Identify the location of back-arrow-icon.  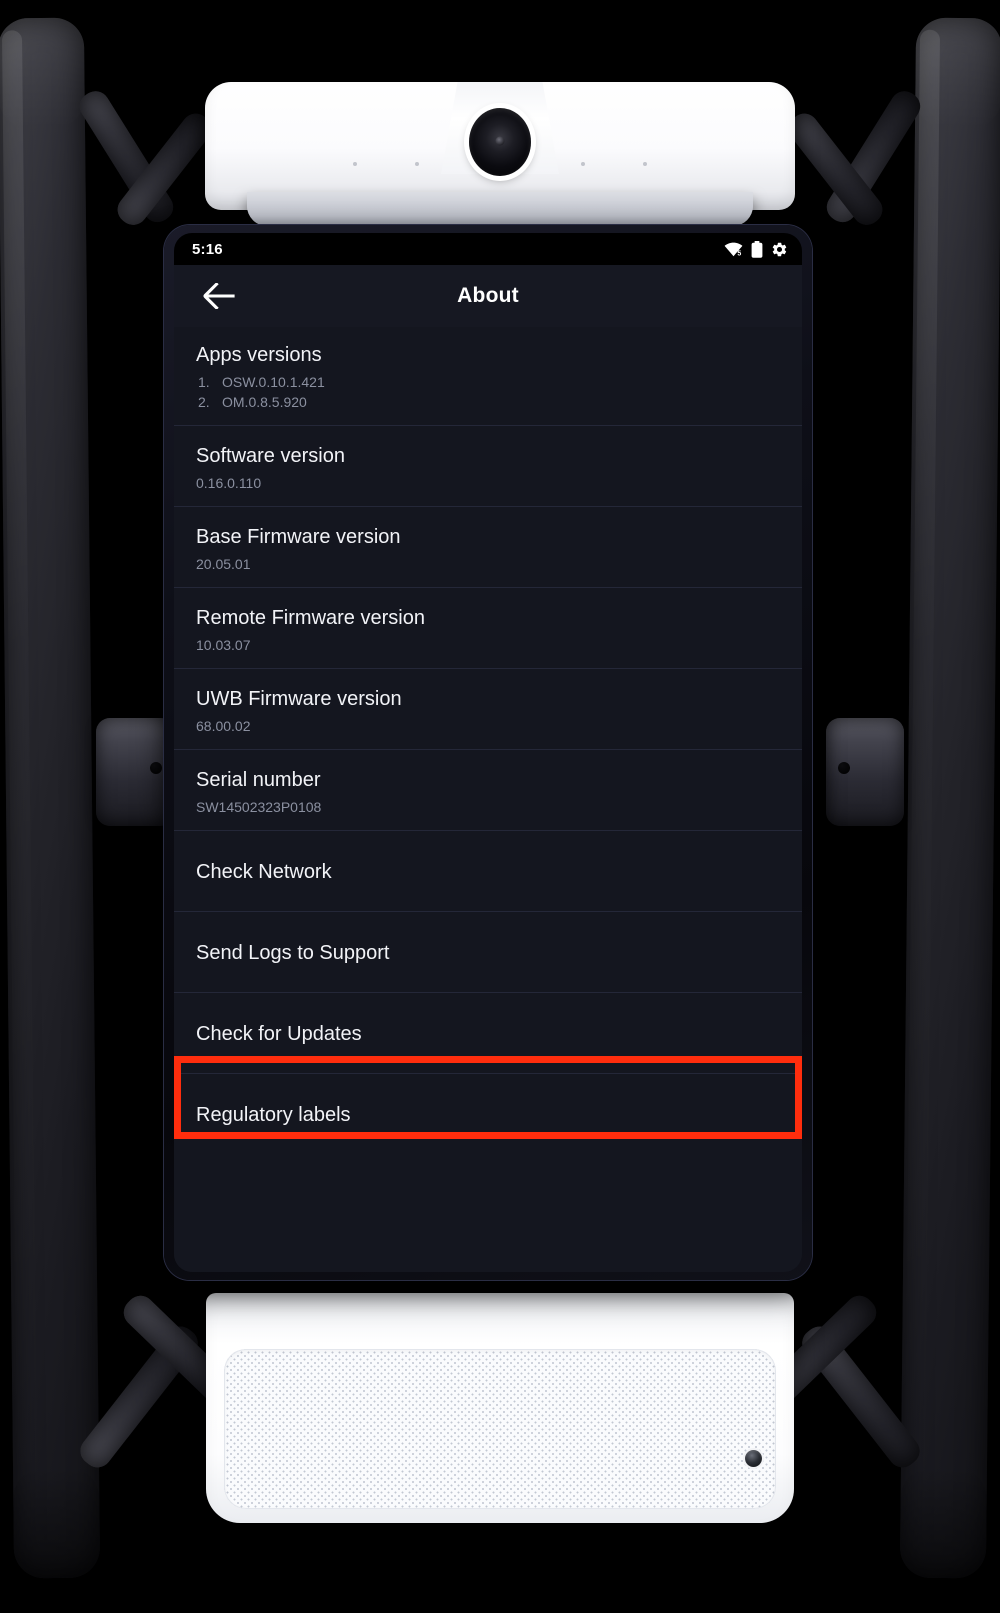
(219, 296).